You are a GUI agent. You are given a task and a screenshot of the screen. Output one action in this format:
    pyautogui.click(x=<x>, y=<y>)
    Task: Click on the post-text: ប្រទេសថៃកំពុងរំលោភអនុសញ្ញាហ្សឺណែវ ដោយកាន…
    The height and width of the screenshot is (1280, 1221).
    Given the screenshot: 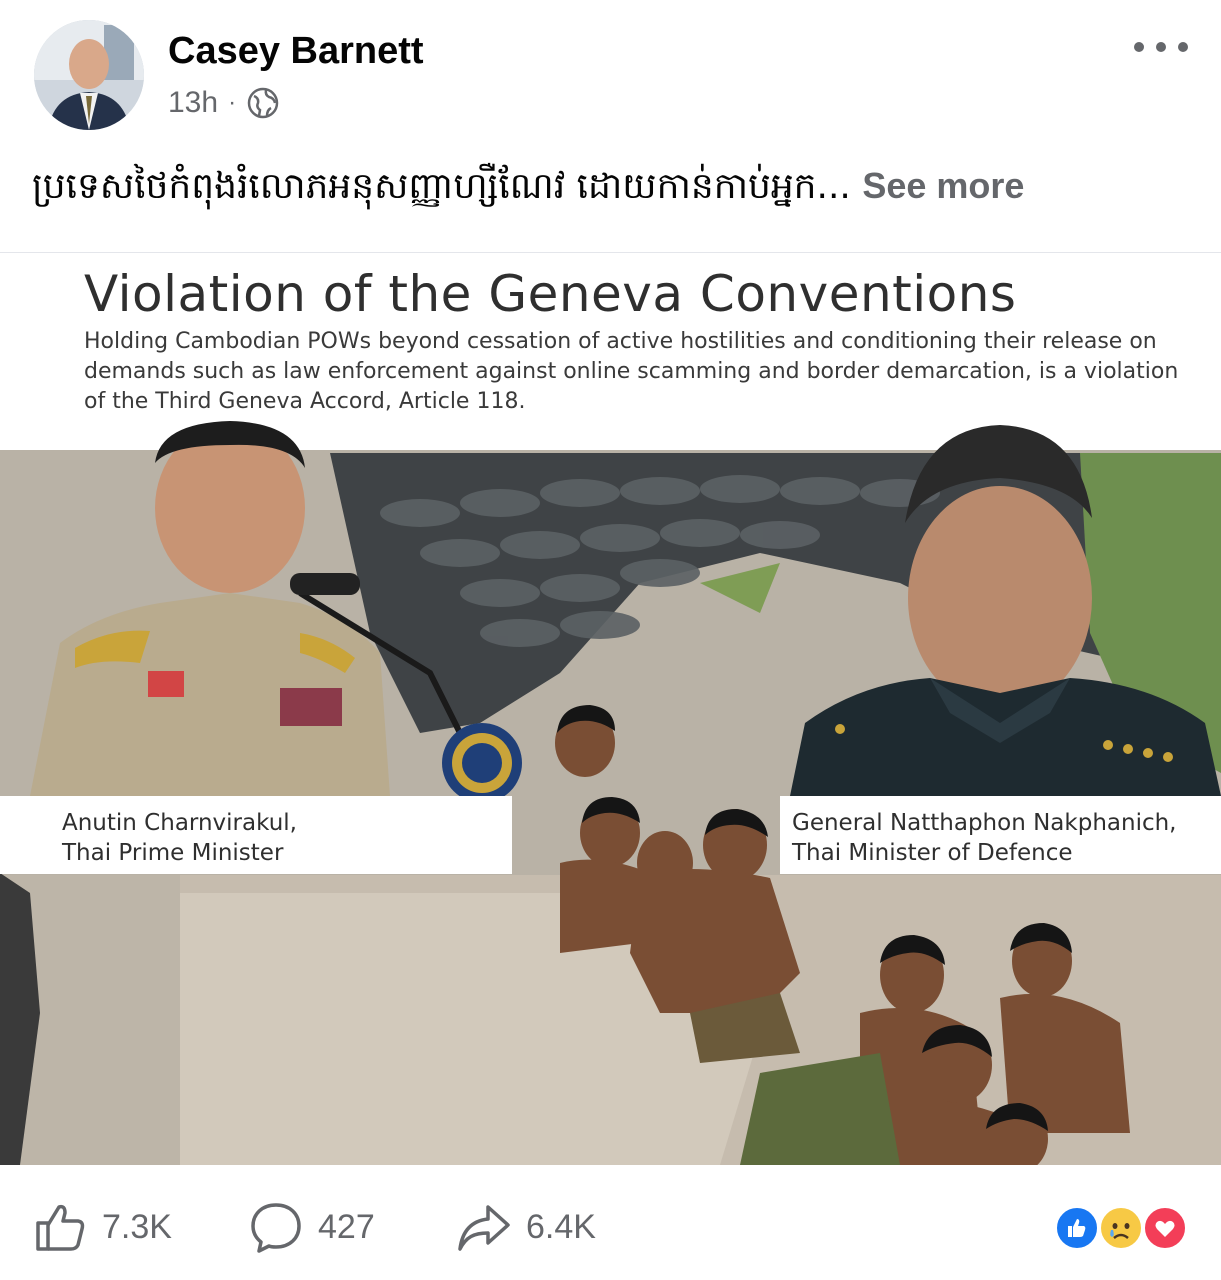 What is the action you would take?
    pyautogui.click(x=612, y=186)
    